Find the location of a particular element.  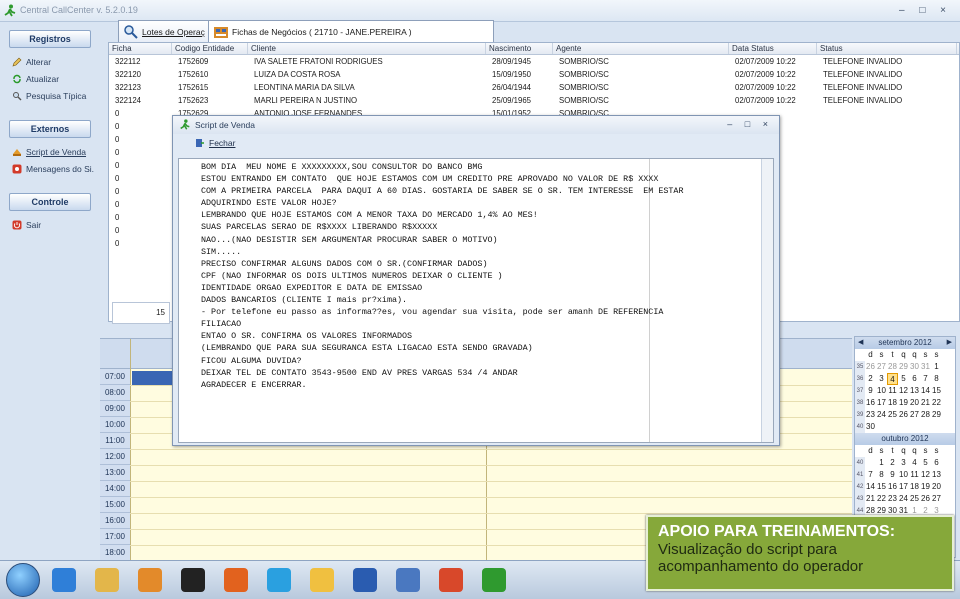

word-icon is located at coordinates (365, 580).